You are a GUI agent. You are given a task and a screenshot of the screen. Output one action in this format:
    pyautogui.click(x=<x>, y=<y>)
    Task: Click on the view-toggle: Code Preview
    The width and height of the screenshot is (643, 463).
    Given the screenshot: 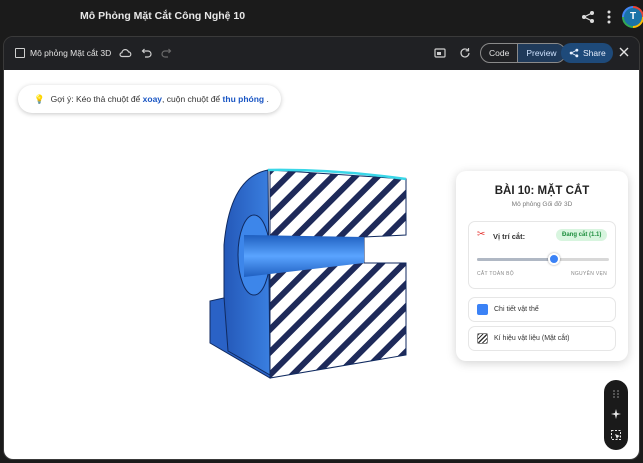 What is the action you would take?
    pyautogui.click(x=523, y=53)
    